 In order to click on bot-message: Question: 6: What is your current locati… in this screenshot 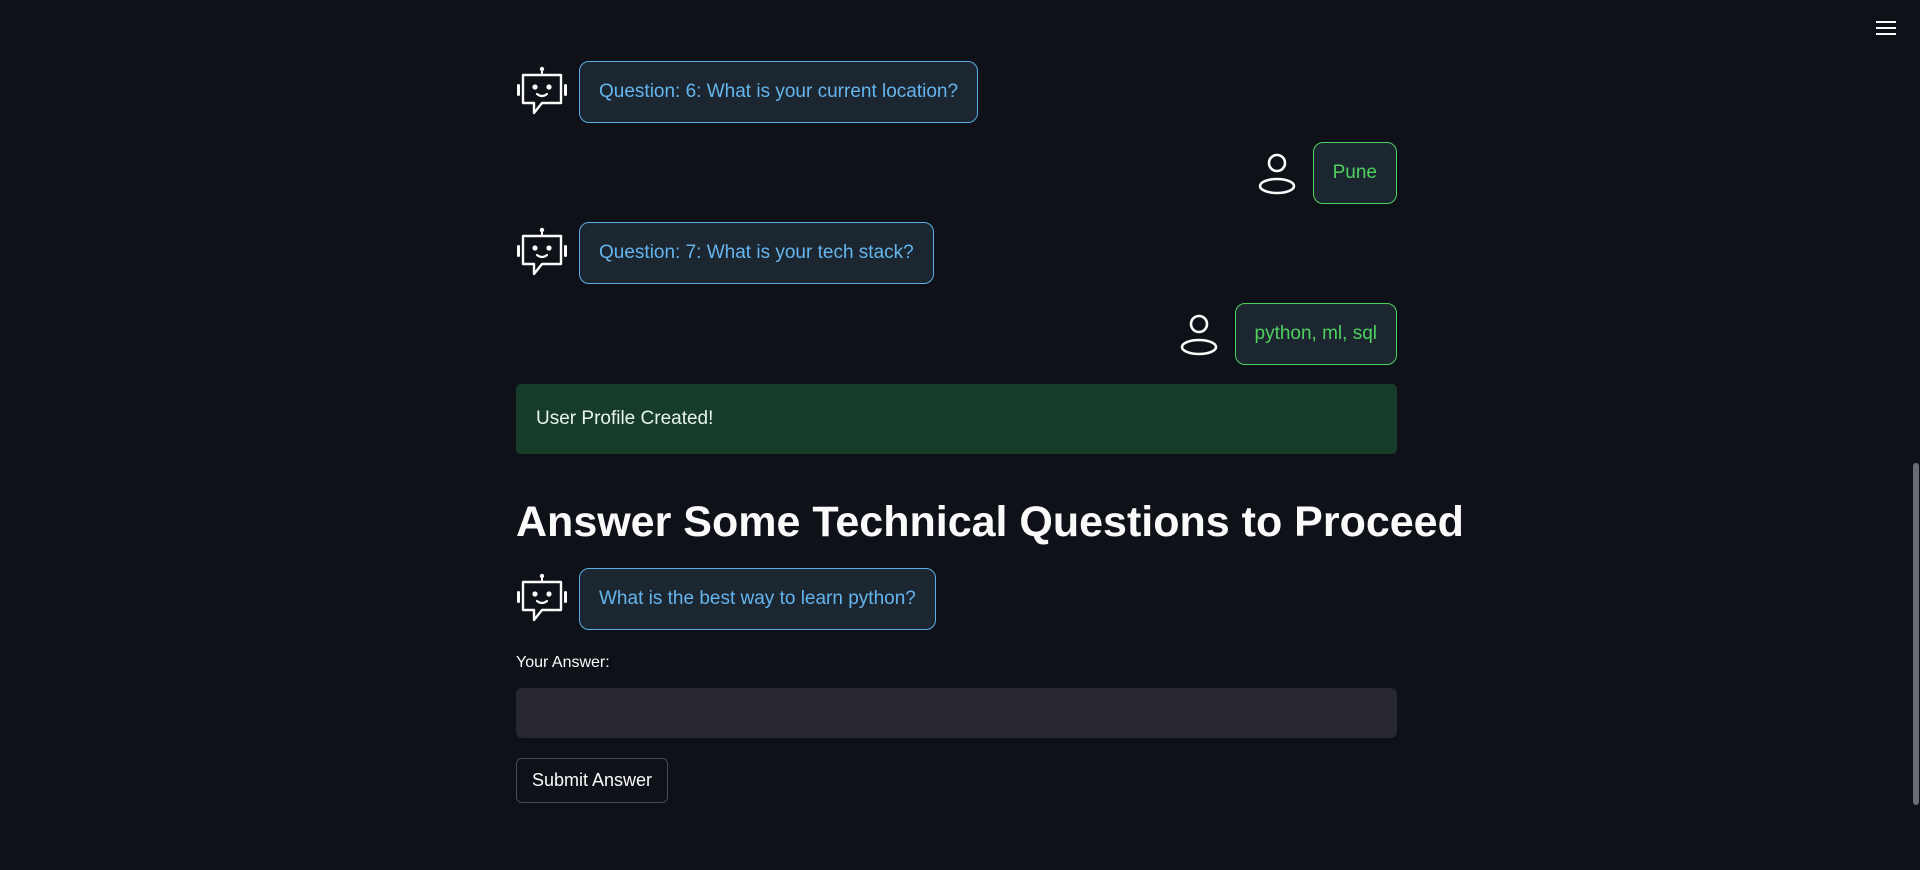, I will do `click(747, 92)`.